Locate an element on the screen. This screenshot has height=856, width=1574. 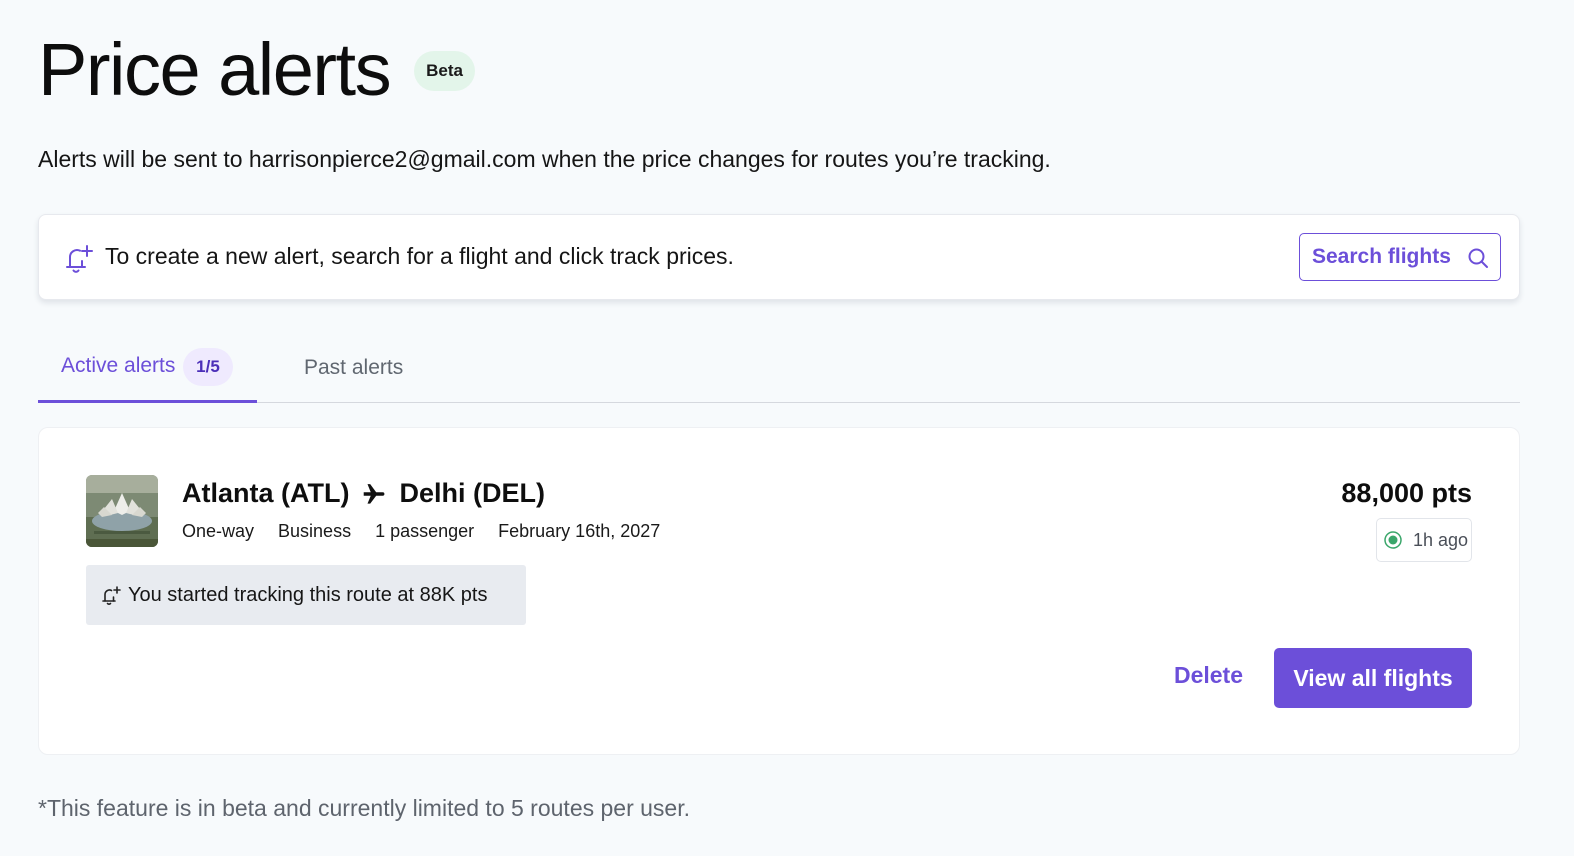
beta-badge: Beta is located at coordinates (444, 71).